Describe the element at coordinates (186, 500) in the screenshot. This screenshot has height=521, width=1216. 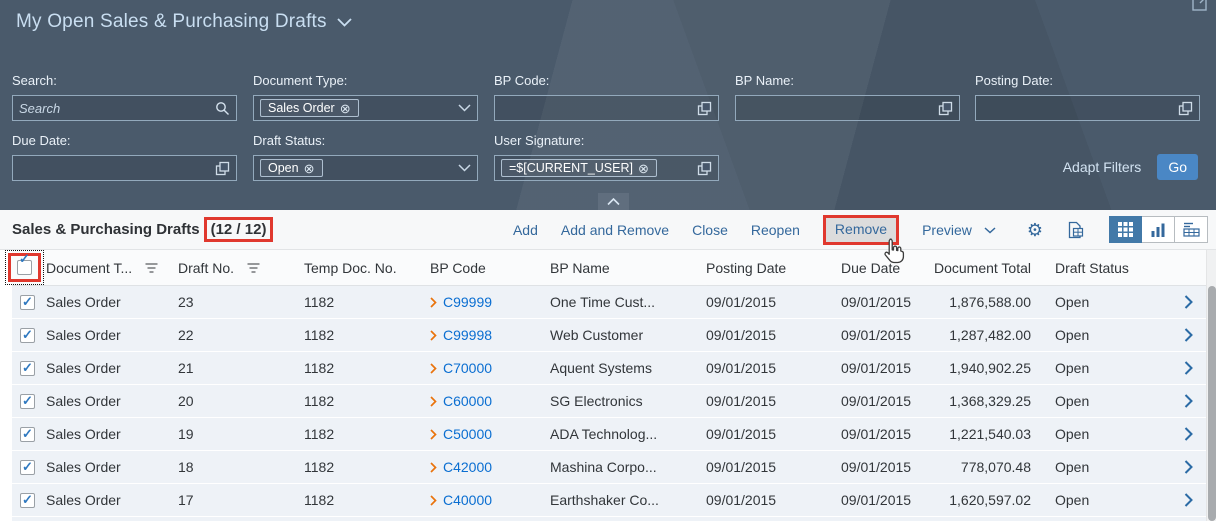
I see `cell-draft-no: 17` at that location.